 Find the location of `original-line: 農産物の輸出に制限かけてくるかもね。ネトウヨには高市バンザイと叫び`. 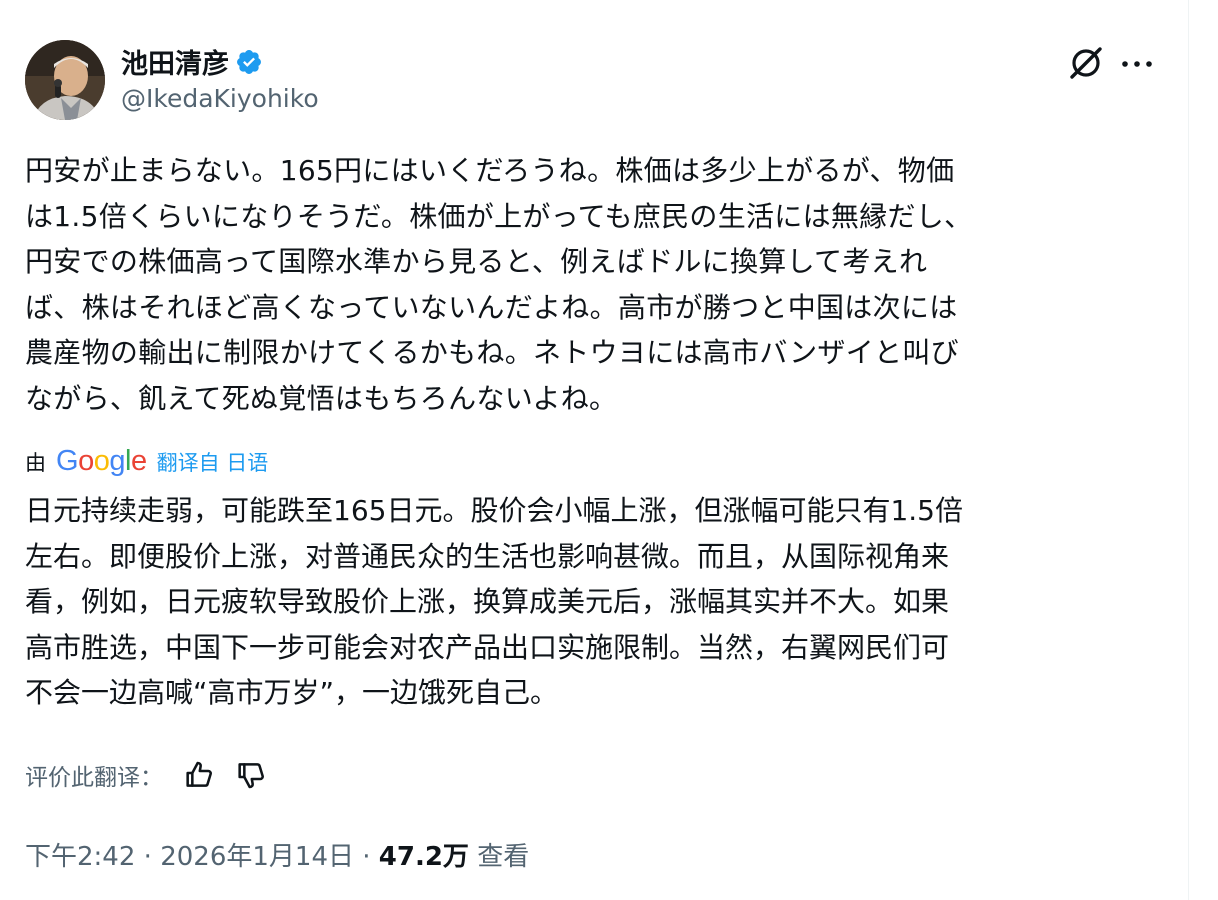

original-line: 農産物の輸出に制限かけてくるかもね。ネトウヨには高市バンザイと叫び is located at coordinates (492, 352).